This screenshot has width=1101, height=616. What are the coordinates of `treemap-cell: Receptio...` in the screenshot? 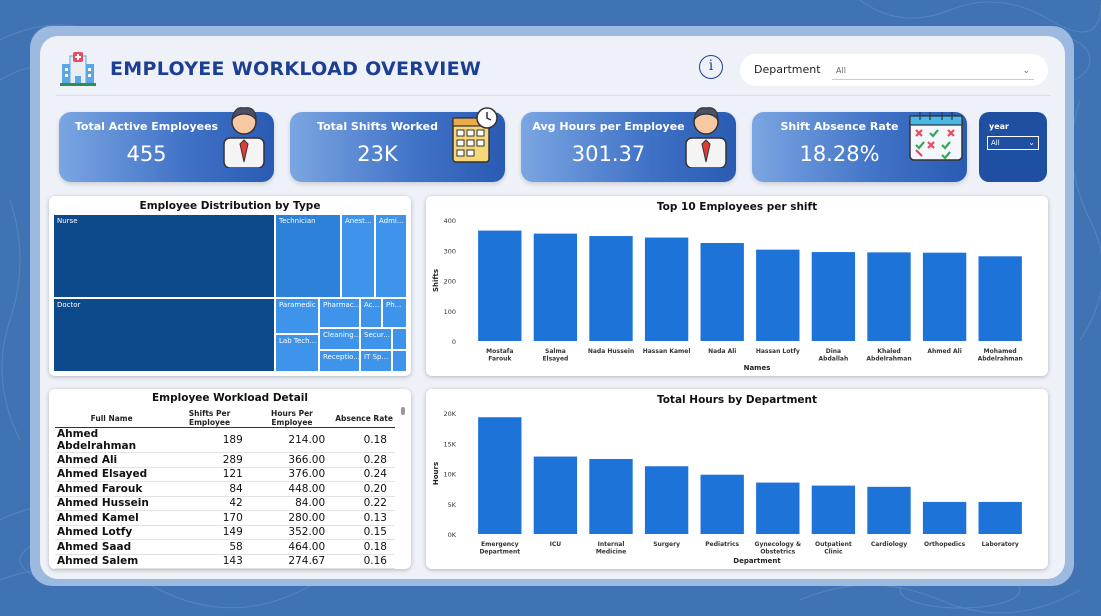 It's located at (339, 361).